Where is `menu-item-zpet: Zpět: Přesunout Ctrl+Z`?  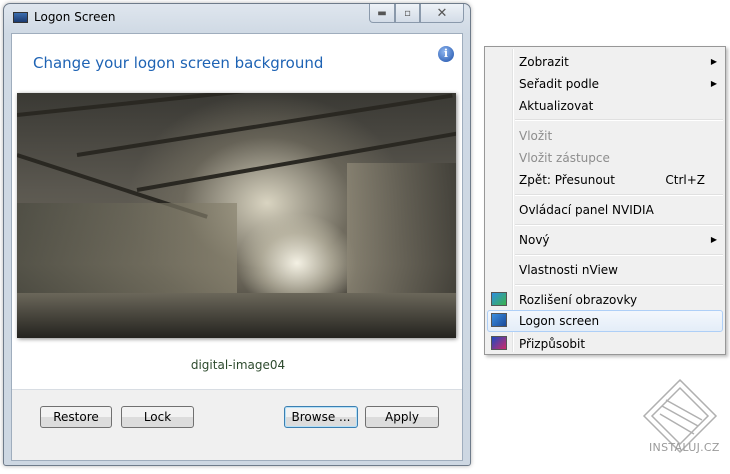 menu-item-zpet: Zpět: Přesunout Ctrl+Z is located at coordinates (605, 180).